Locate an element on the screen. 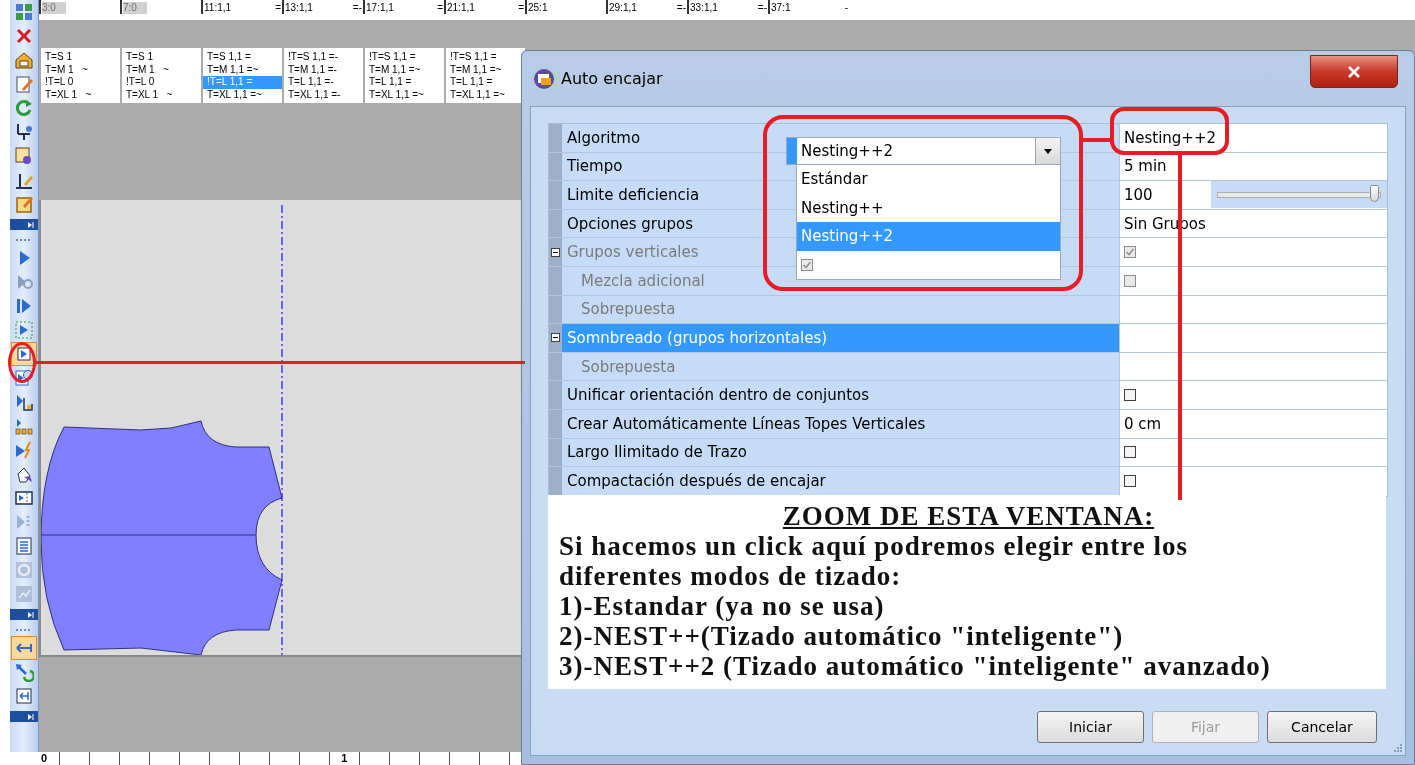 Image resolution: width=1415 pixels, height=765 pixels. ruler-label: 29:1,1 is located at coordinates (623, 8).